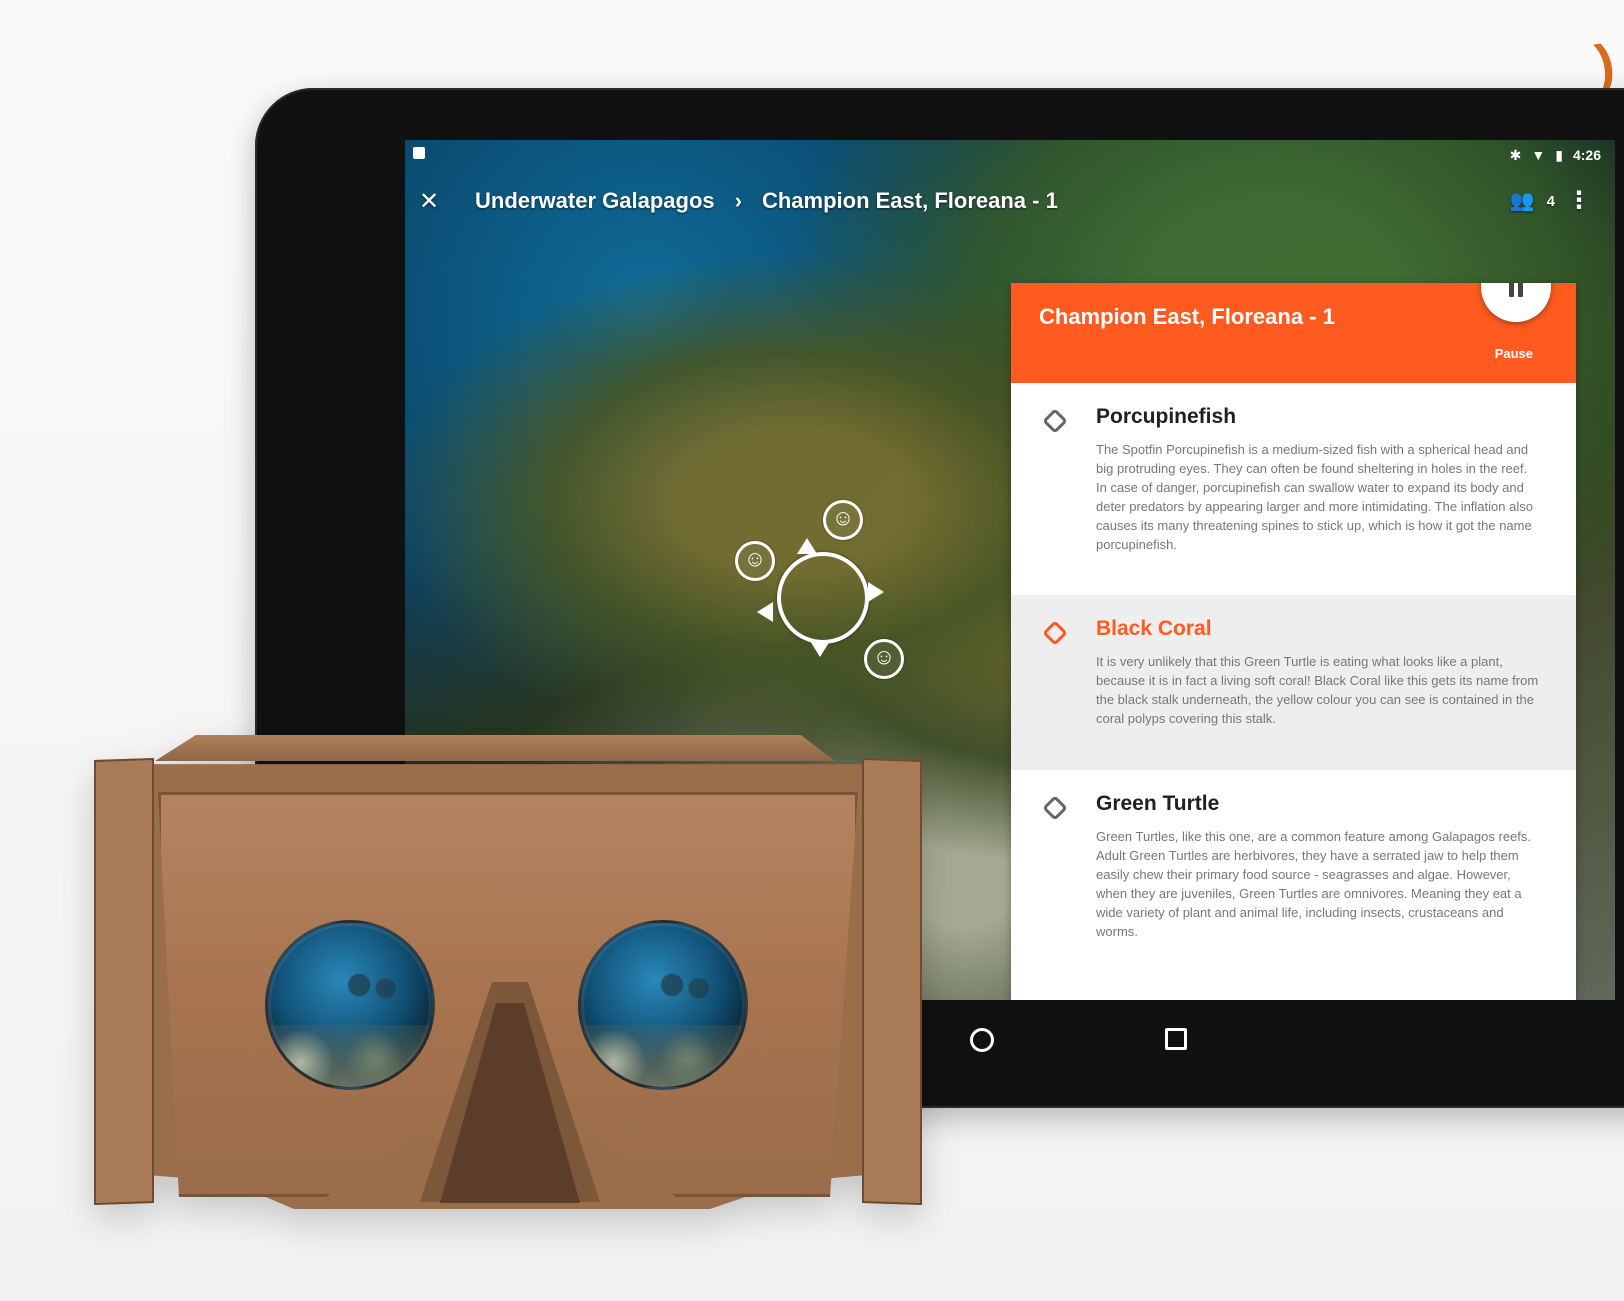  Describe the element at coordinates (1516, 302) in the screenshot. I see `pause-button` at that location.